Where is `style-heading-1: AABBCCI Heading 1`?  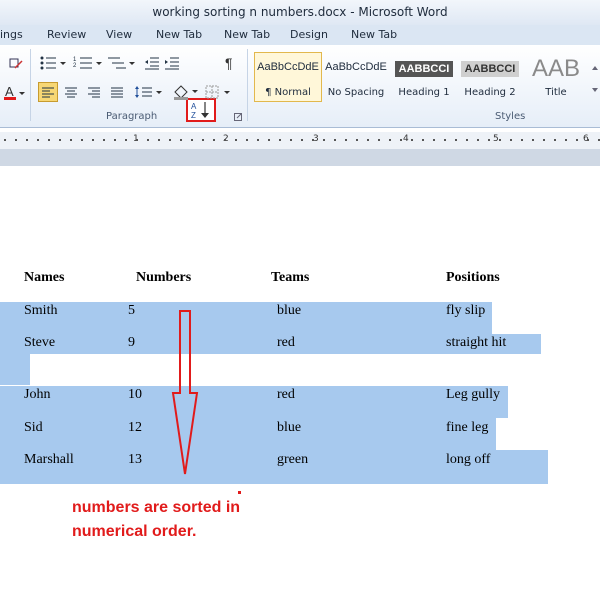 style-heading-1: AABBCCI Heading 1 is located at coordinates (424, 77).